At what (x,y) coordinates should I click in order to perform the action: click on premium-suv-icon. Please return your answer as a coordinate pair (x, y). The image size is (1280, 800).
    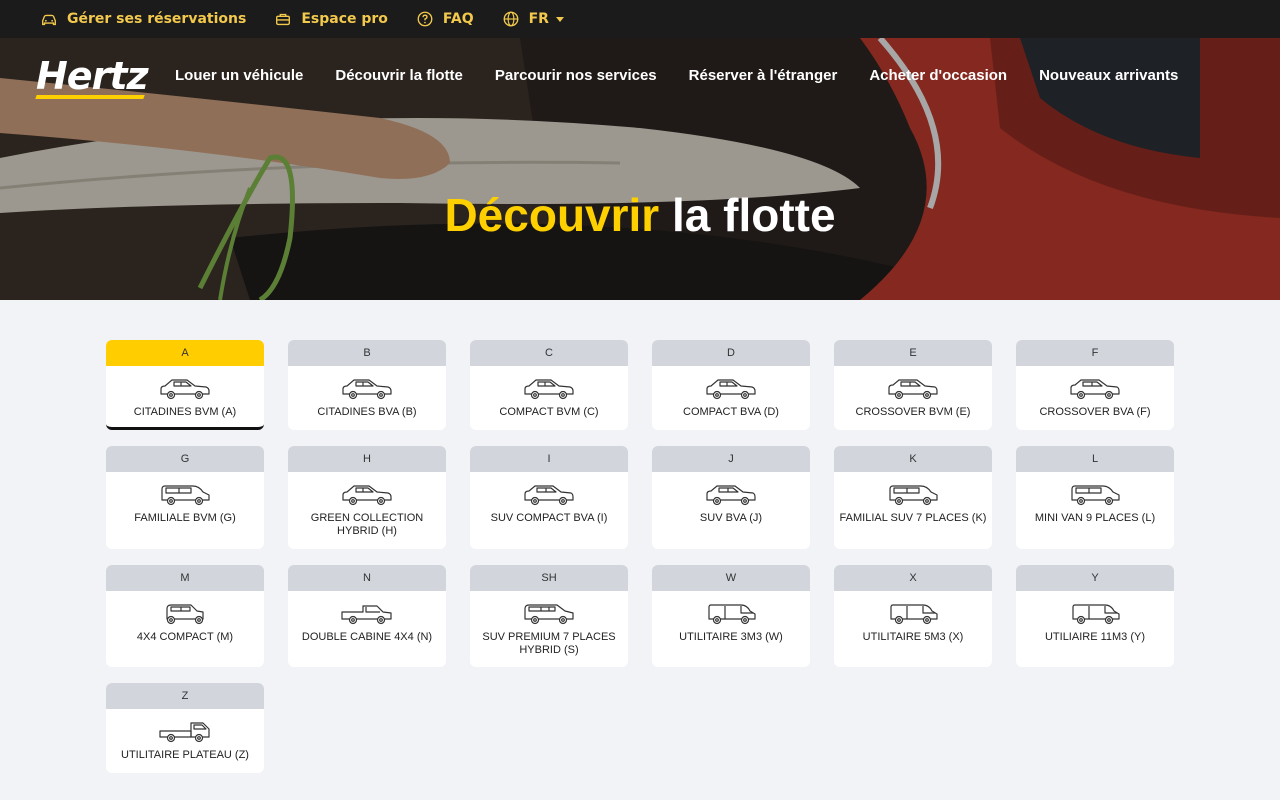
    Looking at the image, I should click on (549, 614).